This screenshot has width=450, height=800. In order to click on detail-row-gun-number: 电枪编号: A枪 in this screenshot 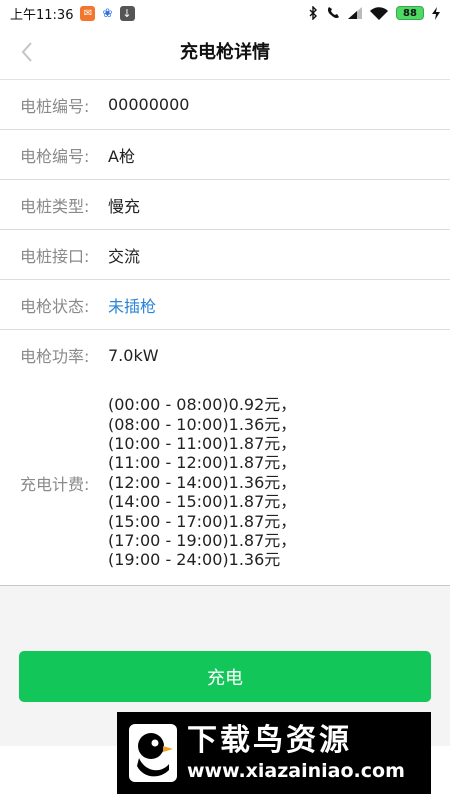, I will do `click(225, 155)`.